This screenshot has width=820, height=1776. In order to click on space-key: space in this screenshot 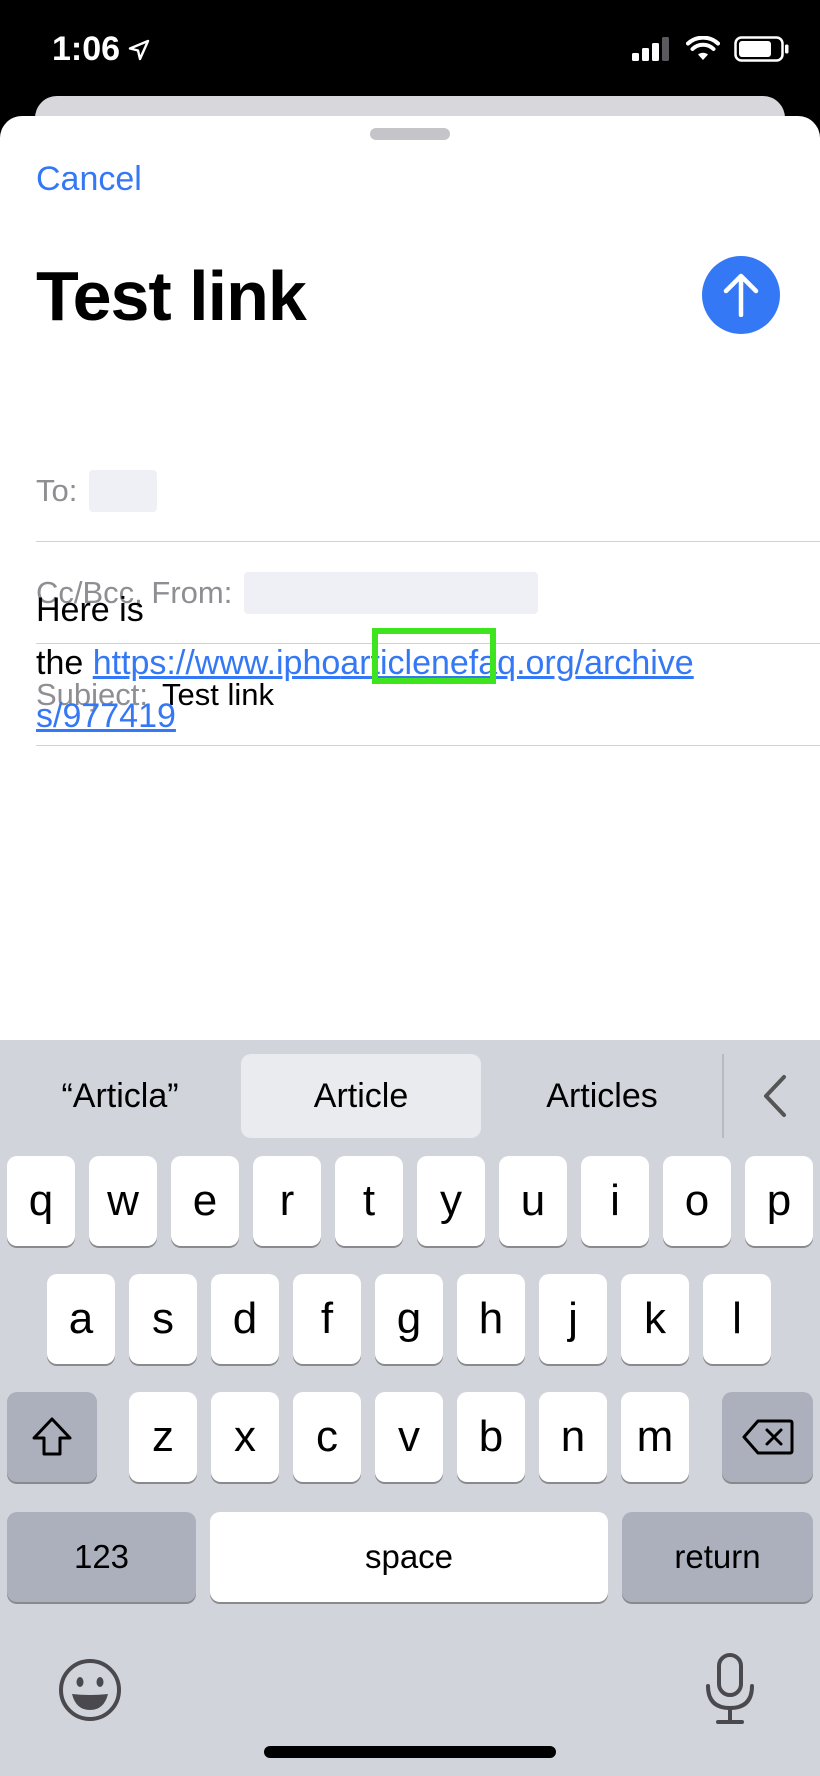, I will do `click(409, 1557)`.